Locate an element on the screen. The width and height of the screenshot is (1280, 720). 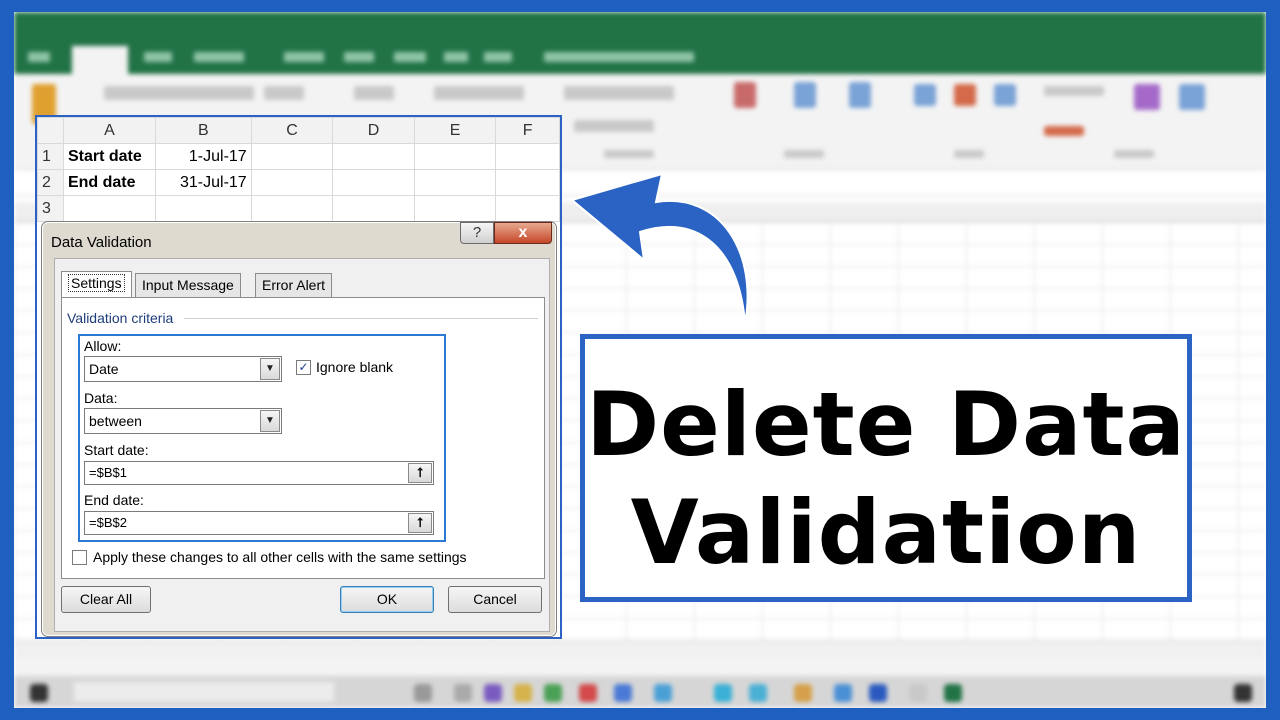
close-icon: x is located at coordinates (523, 232).